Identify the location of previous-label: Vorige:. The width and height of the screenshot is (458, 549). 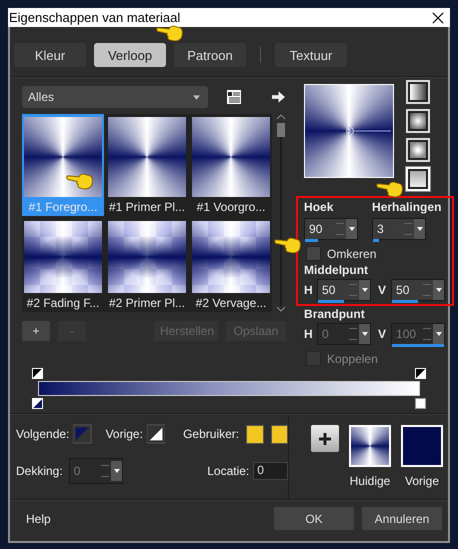
(124, 434).